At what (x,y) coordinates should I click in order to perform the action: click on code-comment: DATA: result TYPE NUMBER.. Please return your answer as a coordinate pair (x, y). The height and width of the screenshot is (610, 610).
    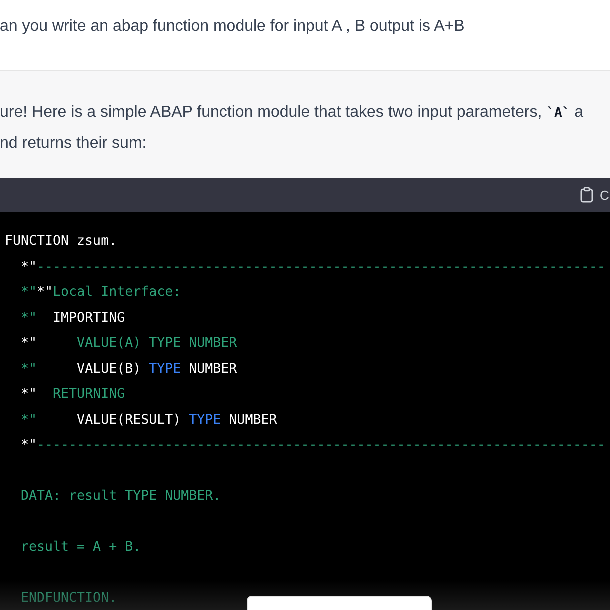
    Looking at the image, I should click on (121, 497).